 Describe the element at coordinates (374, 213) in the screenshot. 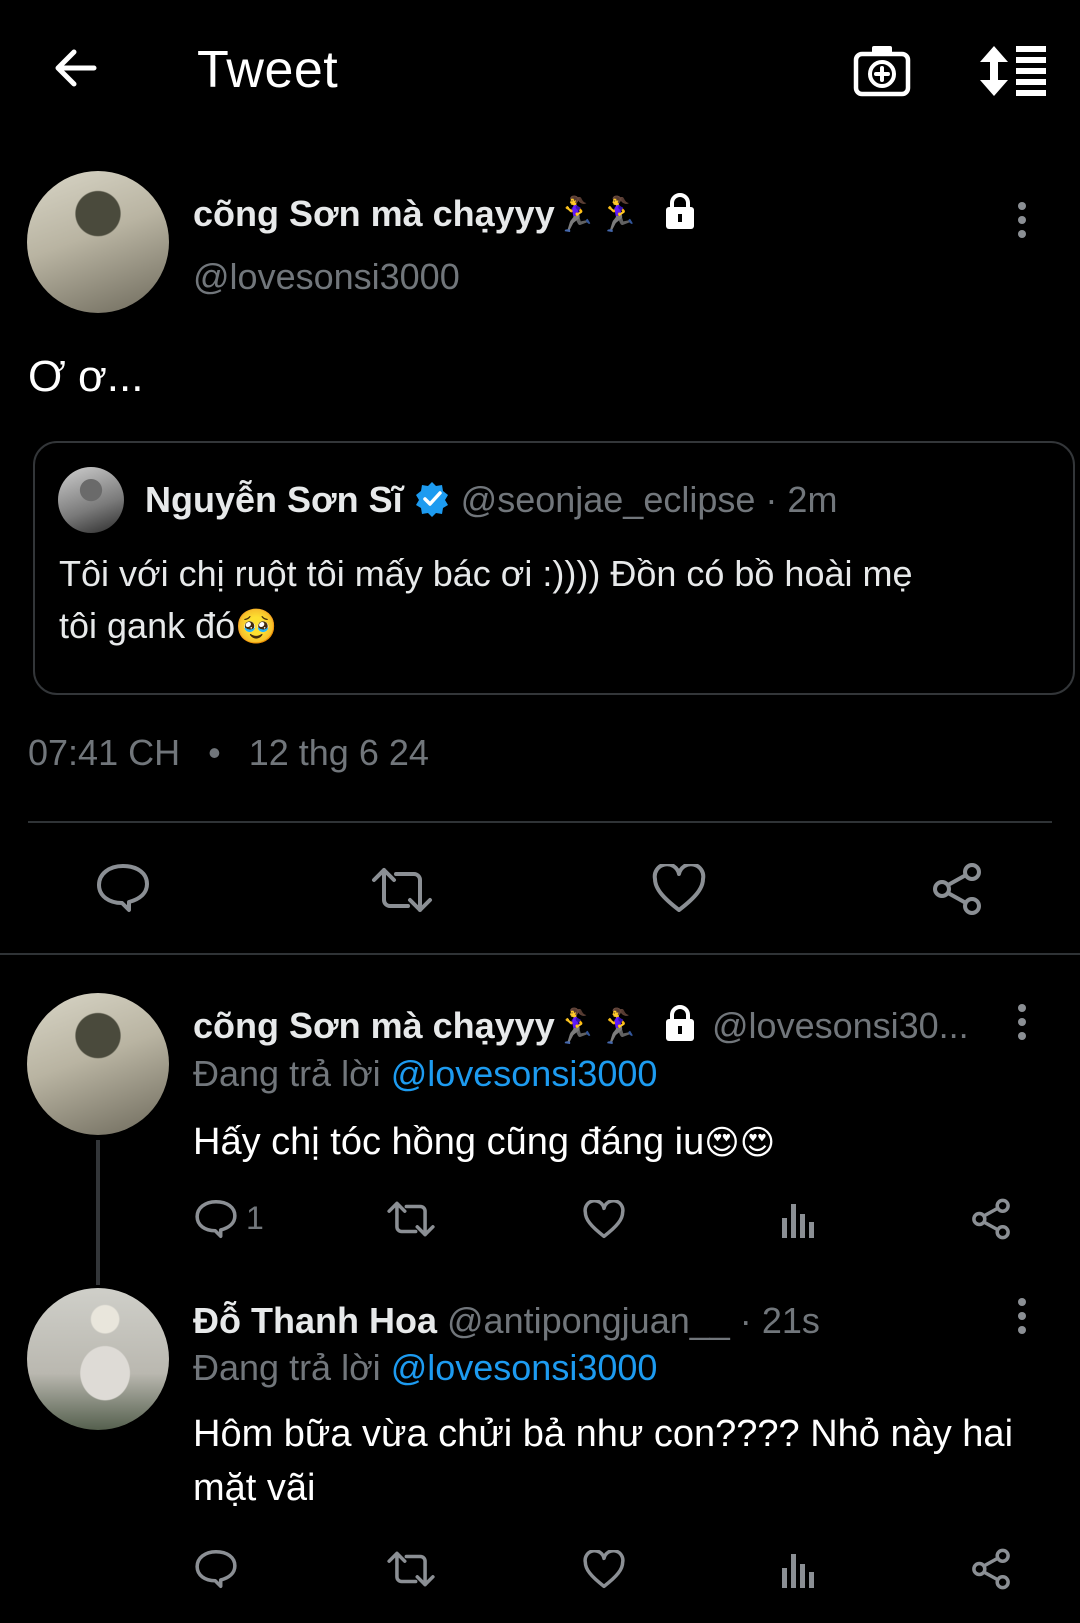

I see `author-display-name: cõng Sơn mà chạyyy` at that location.